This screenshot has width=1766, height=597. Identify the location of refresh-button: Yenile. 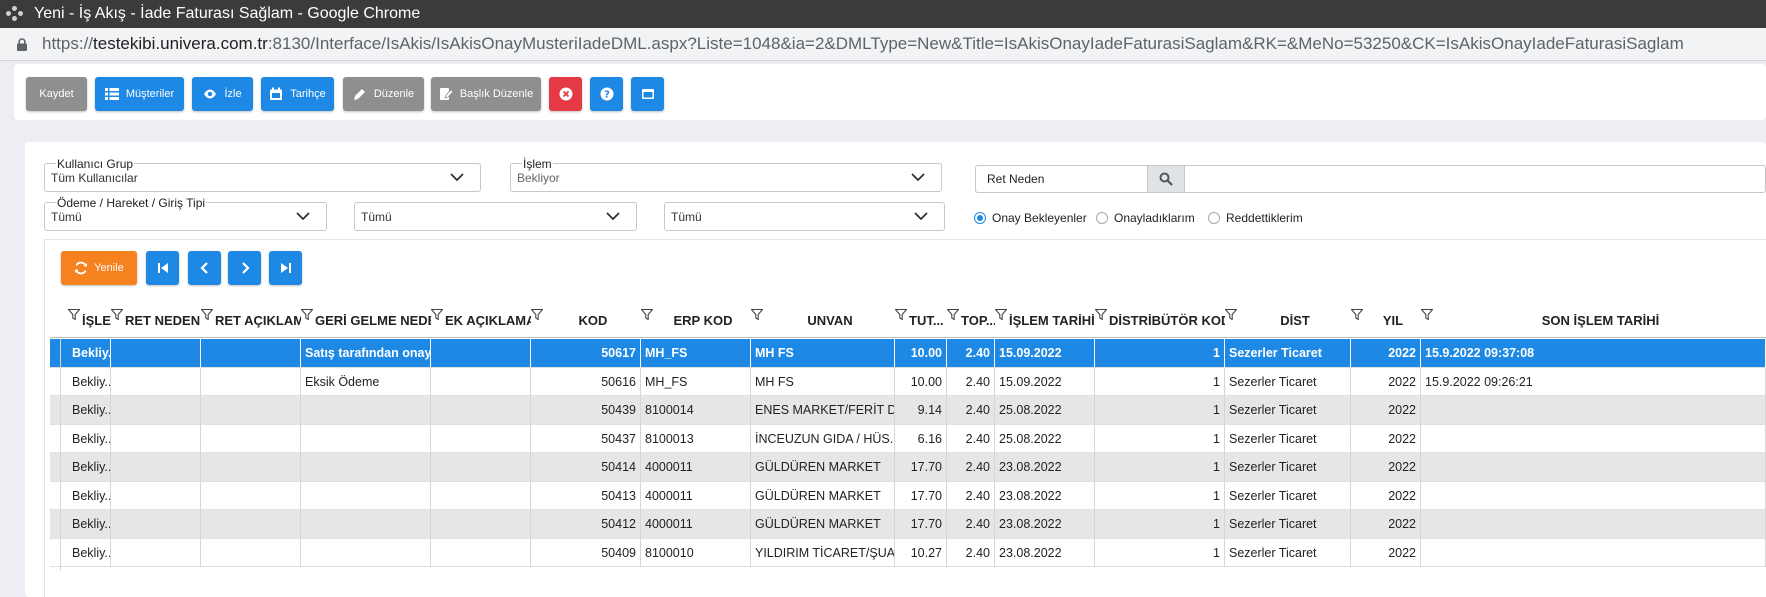
(99, 268).